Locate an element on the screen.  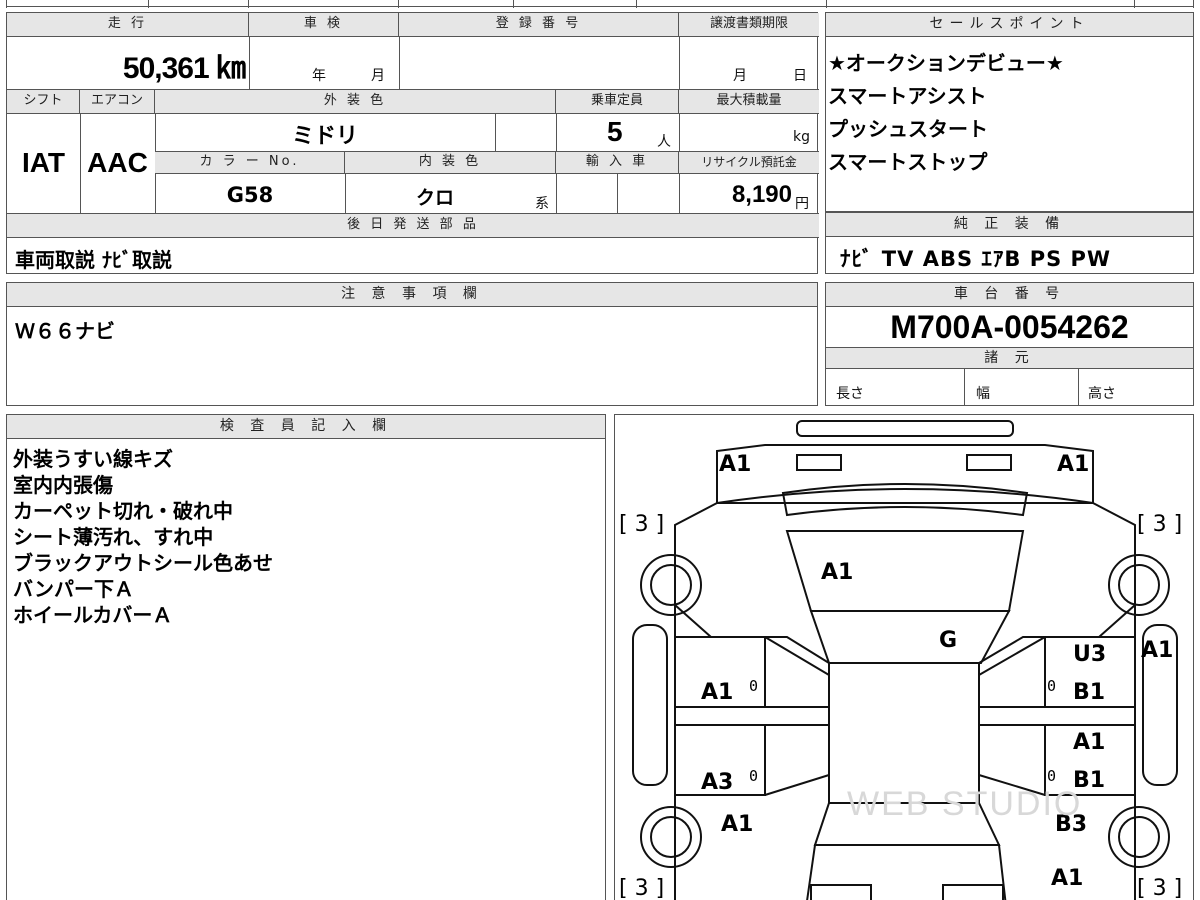
mark-right-front-door: B1 is located at coordinates (1089, 692).